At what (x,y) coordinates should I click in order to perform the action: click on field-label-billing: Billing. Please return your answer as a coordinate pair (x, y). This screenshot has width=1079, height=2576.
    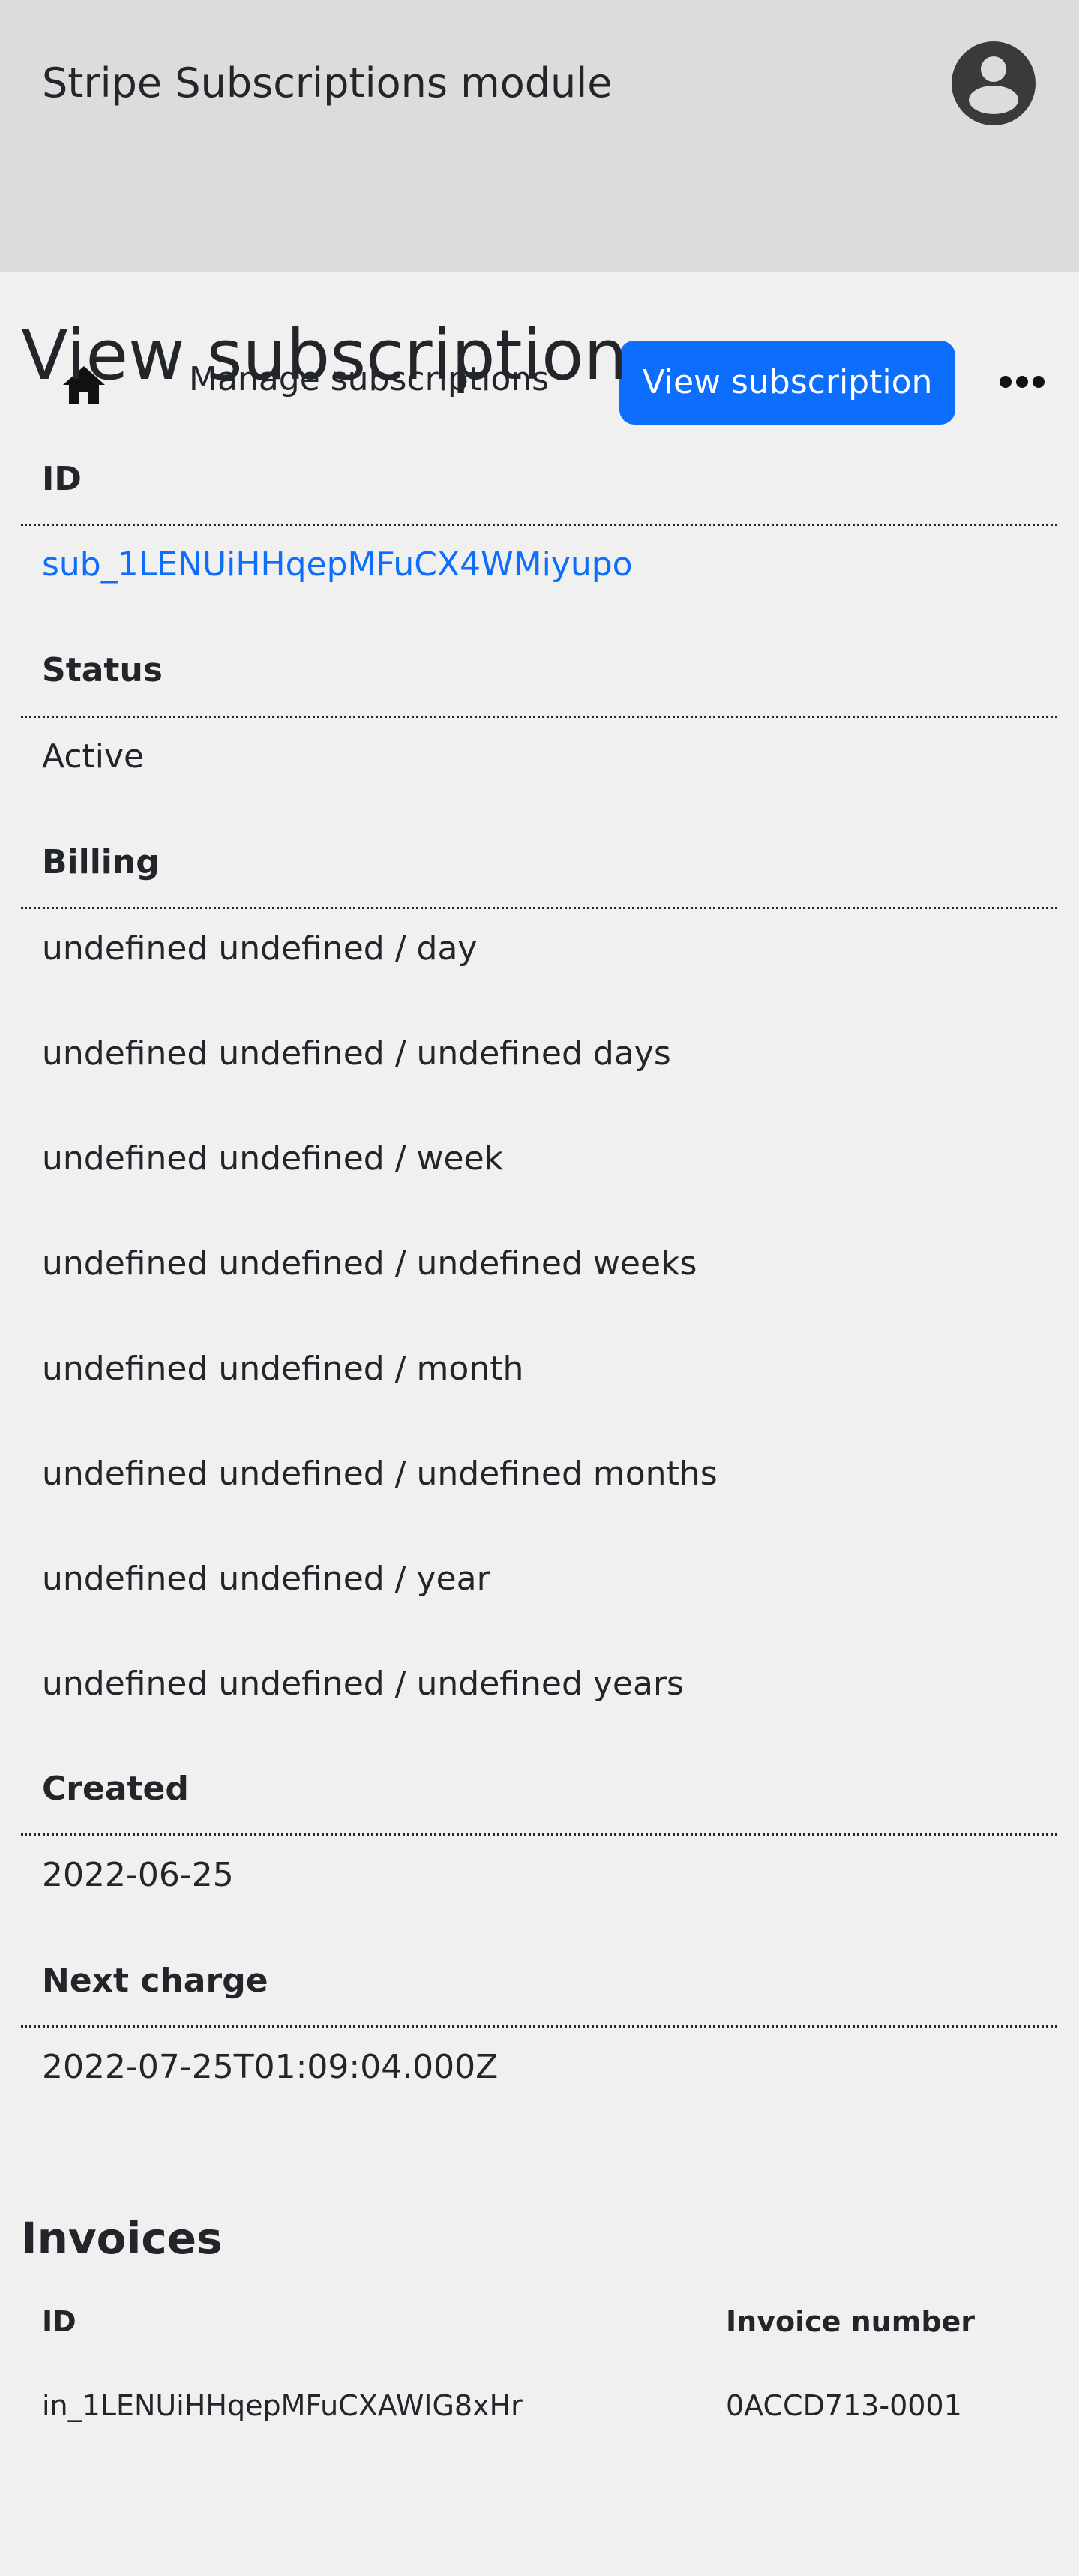
    Looking at the image, I should click on (101, 862).